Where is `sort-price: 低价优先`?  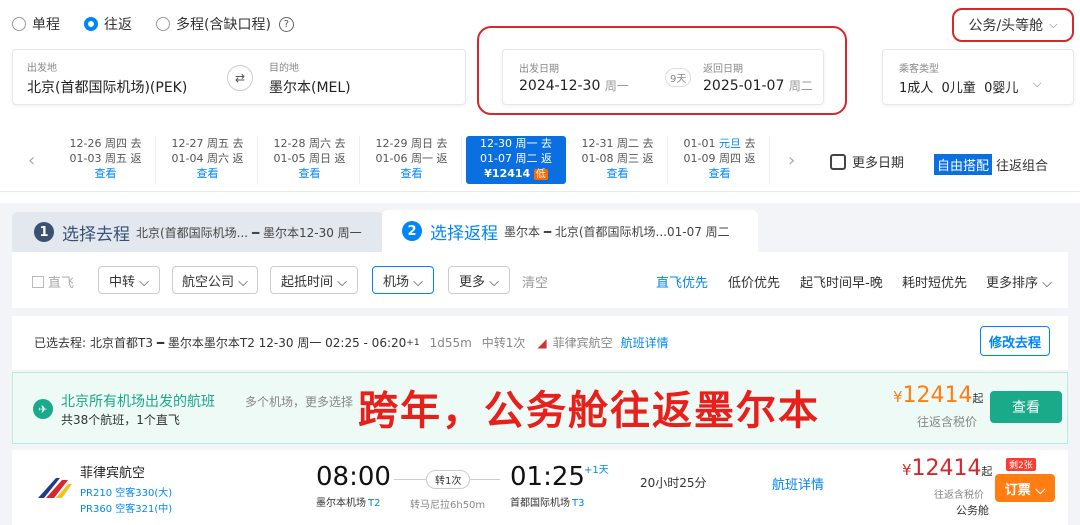 sort-price: 低价优先 is located at coordinates (754, 281).